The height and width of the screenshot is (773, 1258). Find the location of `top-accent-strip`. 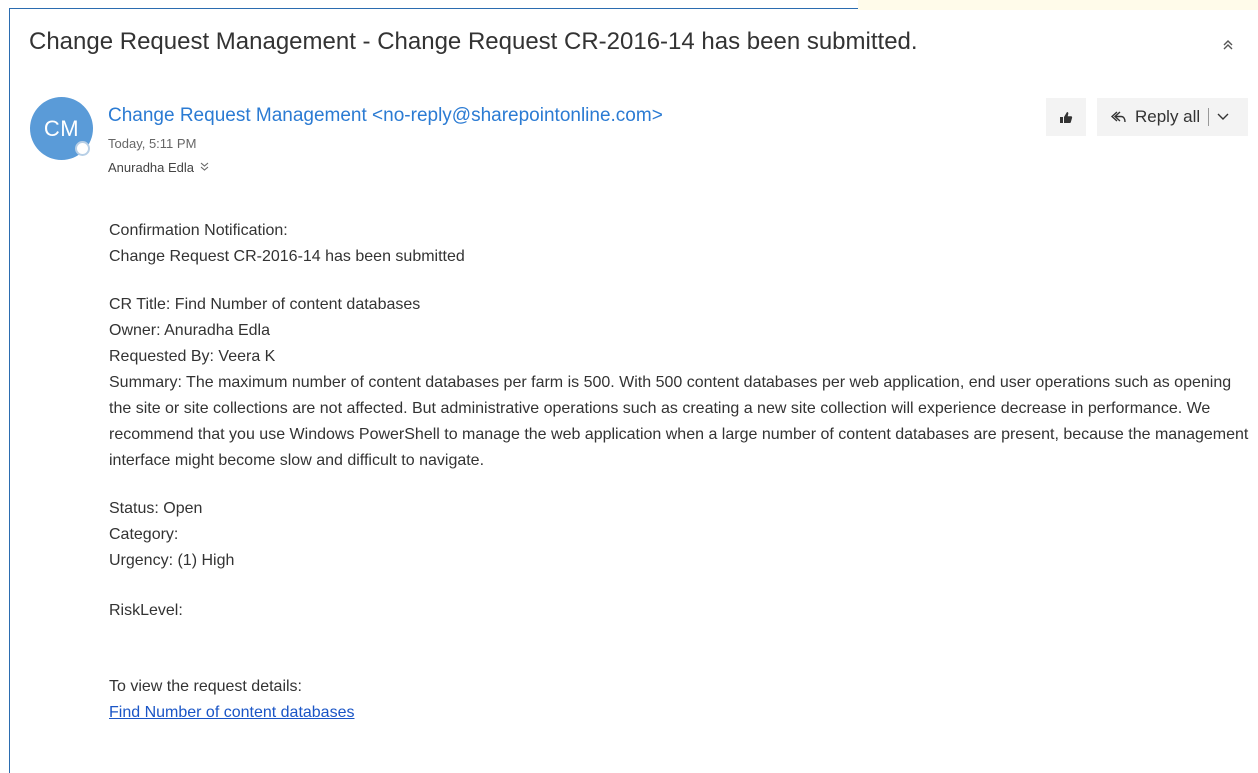

top-accent-strip is located at coordinates (1058, 5).